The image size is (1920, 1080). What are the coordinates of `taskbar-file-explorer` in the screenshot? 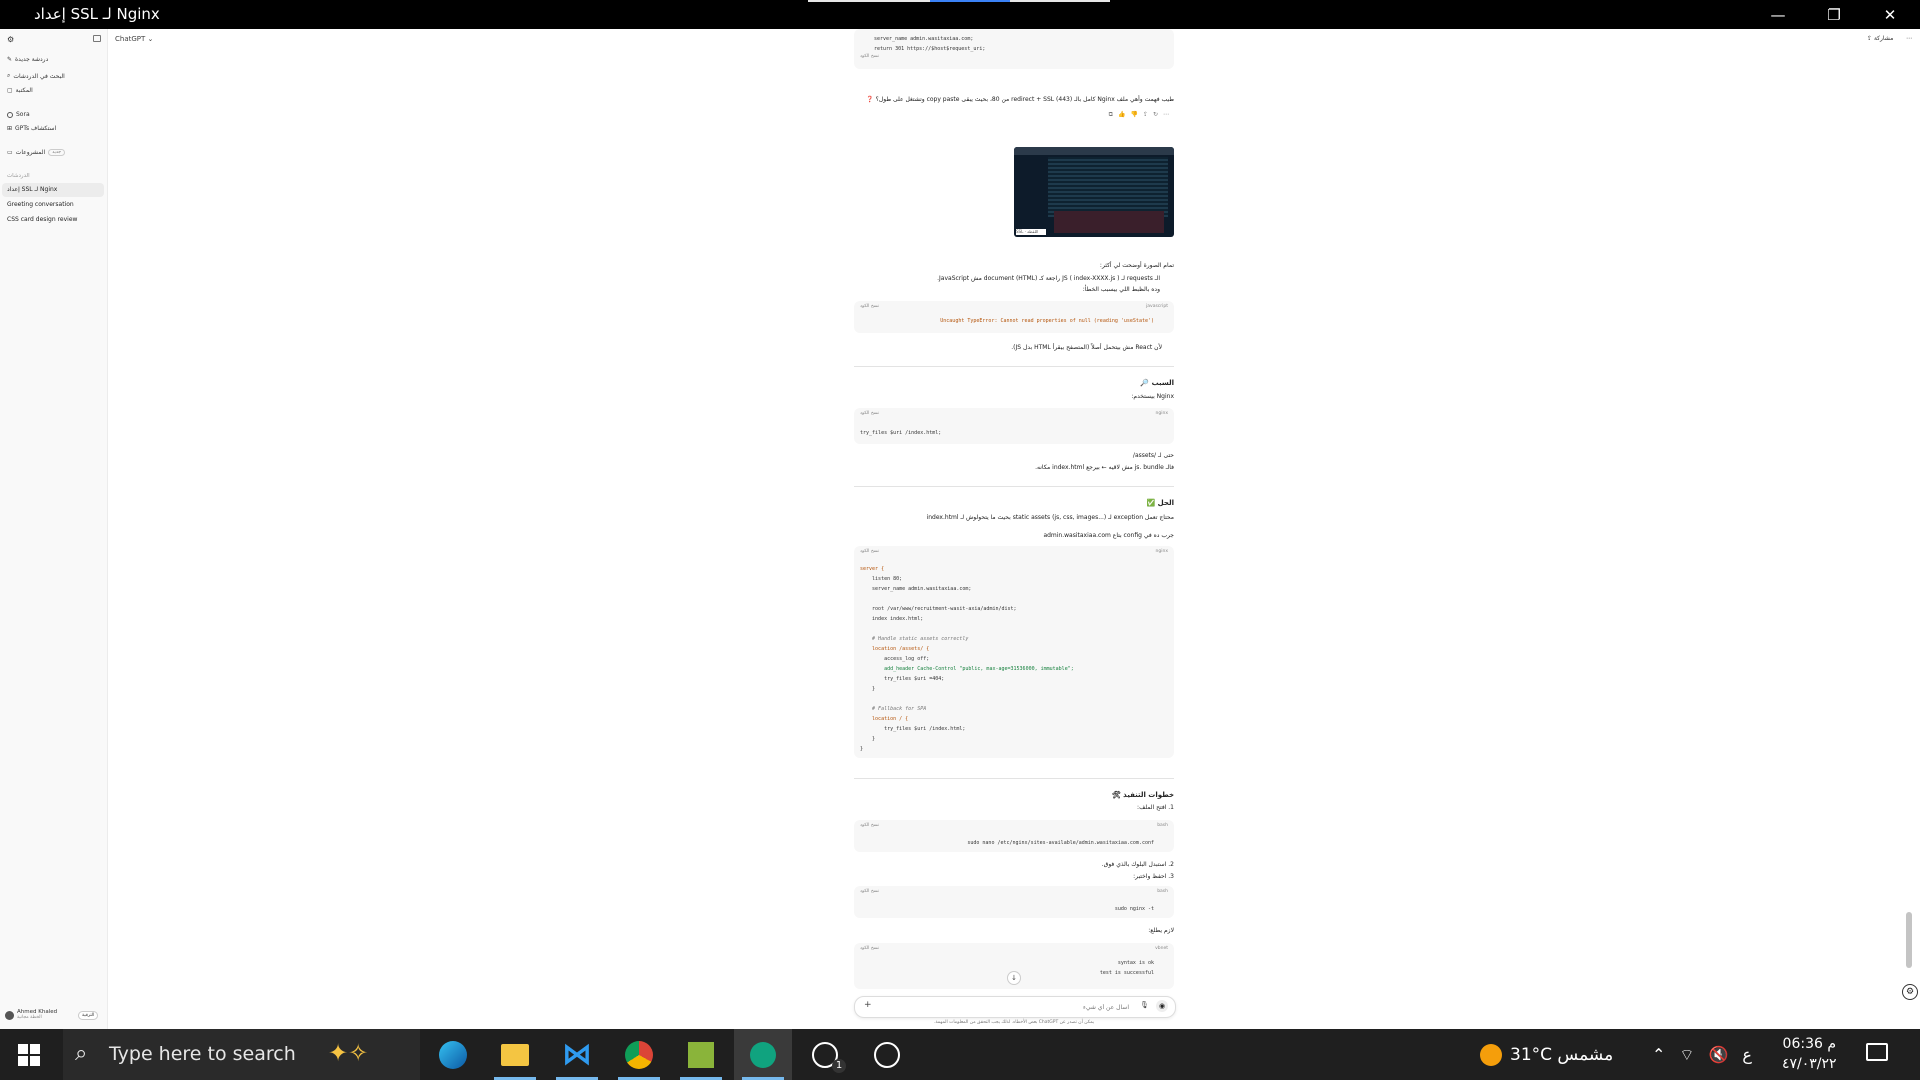 It's located at (515, 1054).